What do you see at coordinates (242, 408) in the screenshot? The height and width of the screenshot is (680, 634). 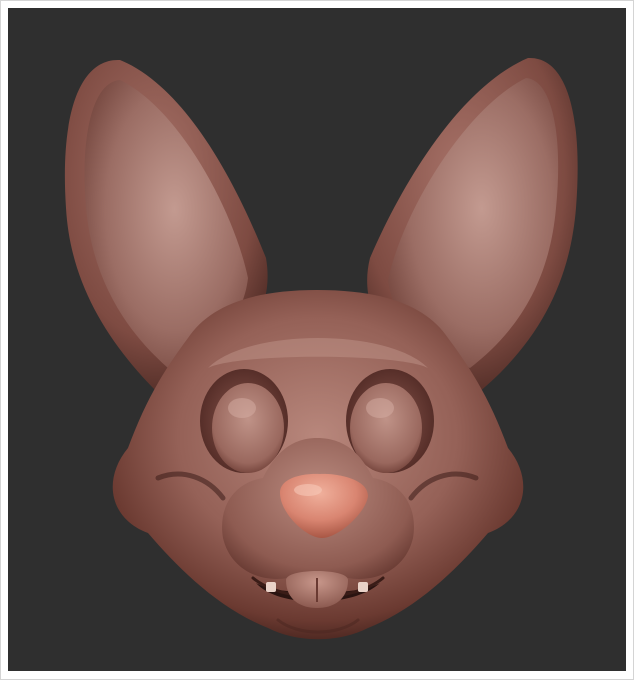 I see `left-eye-highlight` at bounding box center [242, 408].